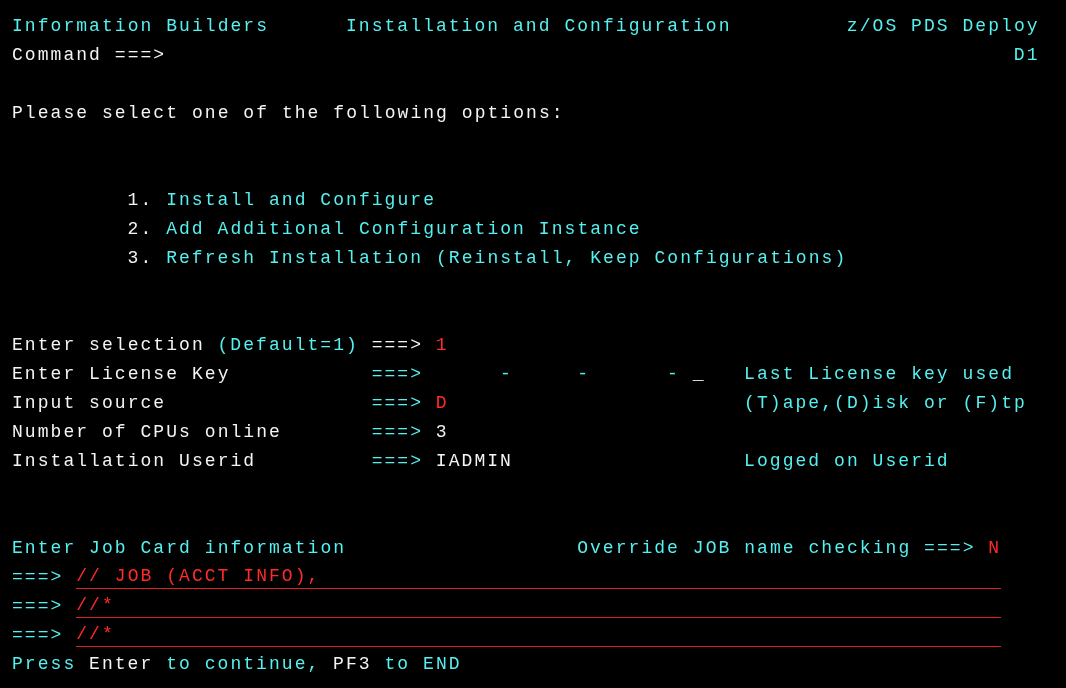 Image resolution: width=1066 pixels, height=688 pixels. I want to click on input-field: N, so click(994, 547).